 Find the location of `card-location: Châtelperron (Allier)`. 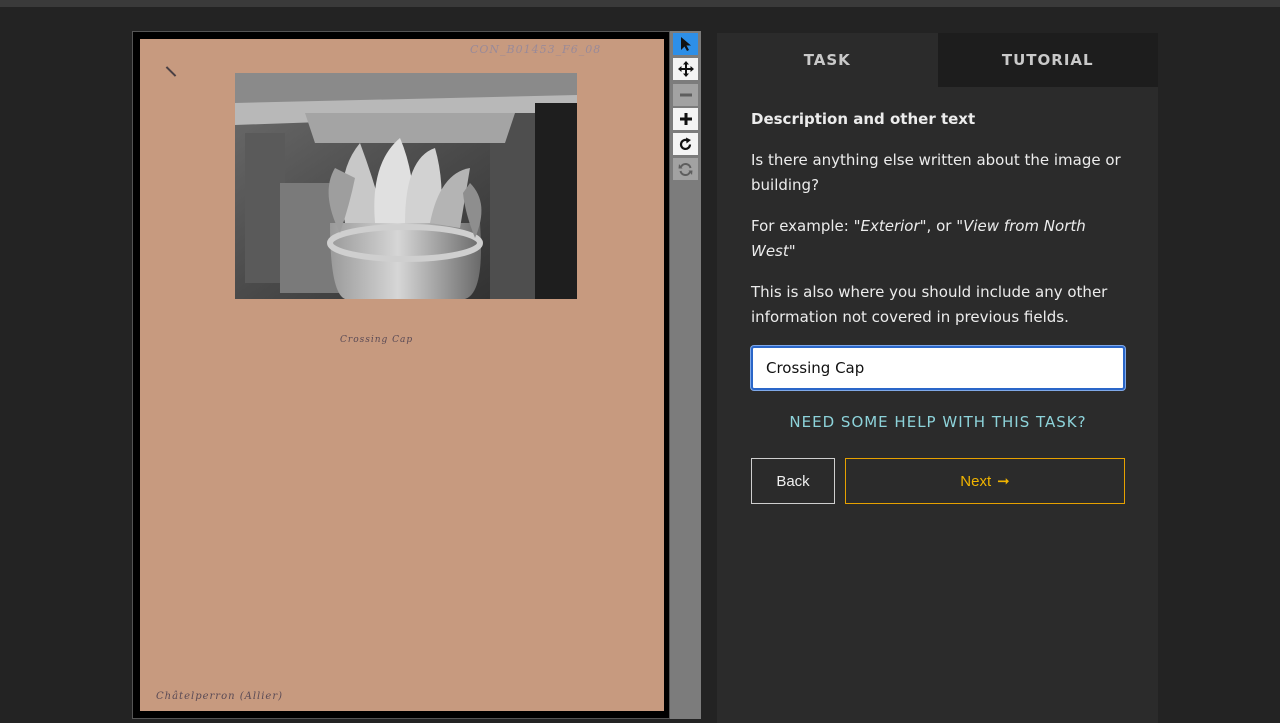

card-location: Châtelperron (Allier) is located at coordinates (220, 696).